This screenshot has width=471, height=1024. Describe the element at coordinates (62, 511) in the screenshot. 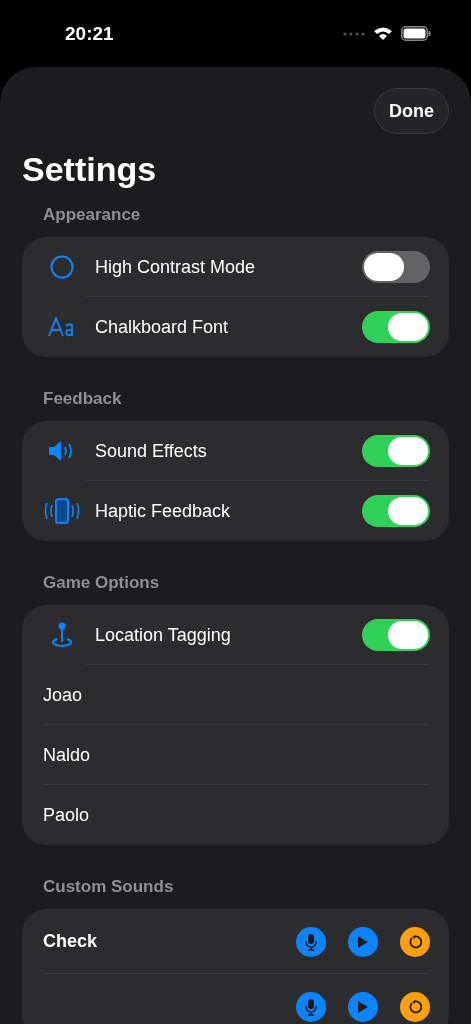

I see `phone-vibrate-icon` at that location.